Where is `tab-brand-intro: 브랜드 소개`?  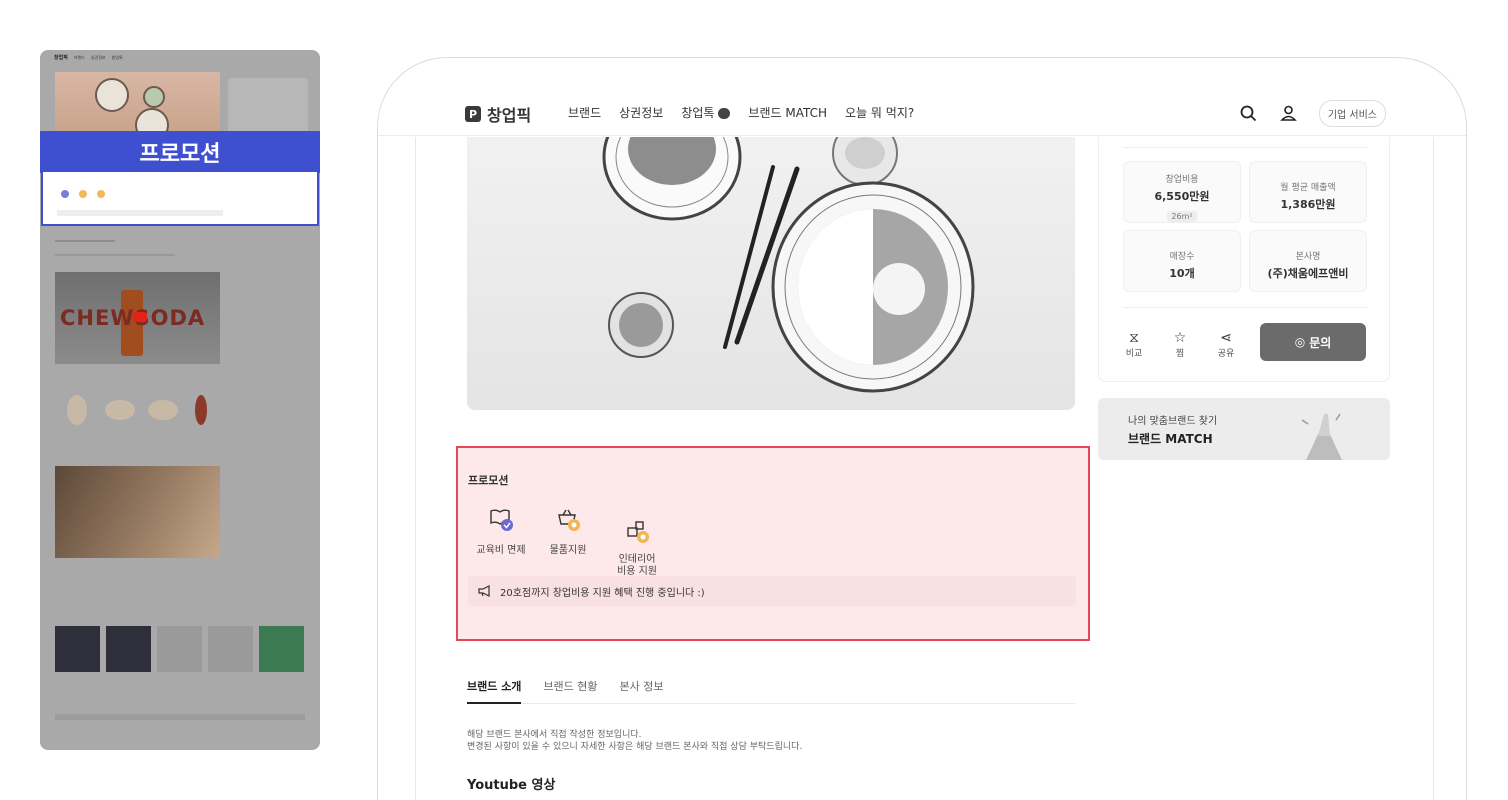
tab-brand-intro: 브랜드 소개 is located at coordinates (494, 691).